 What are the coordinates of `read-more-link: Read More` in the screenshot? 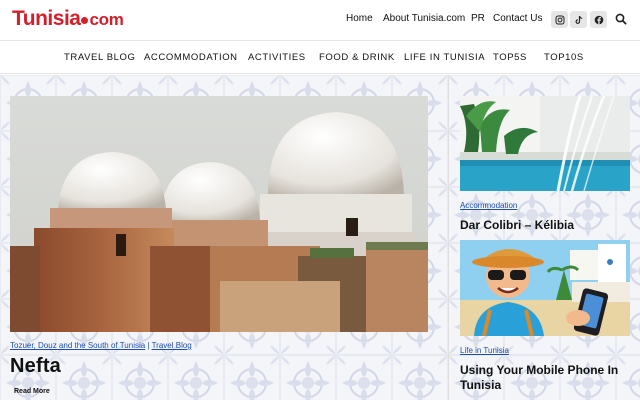 It's located at (32, 391).